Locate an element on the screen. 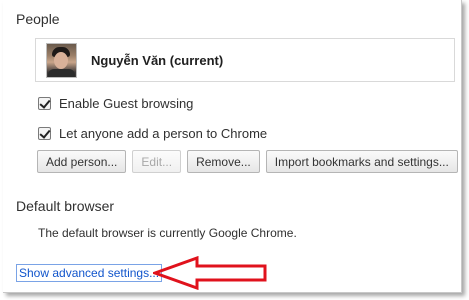 This screenshot has width=469, height=300. anyone-add-person-option: Let anyone add a person to Chrome is located at coordinates (152, 133).